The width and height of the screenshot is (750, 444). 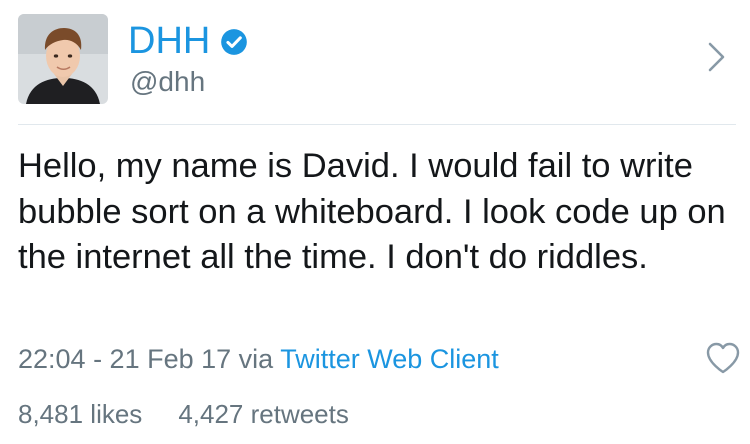 What do you see at coordinates (169, 41) in the screenshot?
I see `display-name: DHH` at bounding box center [169, 41].